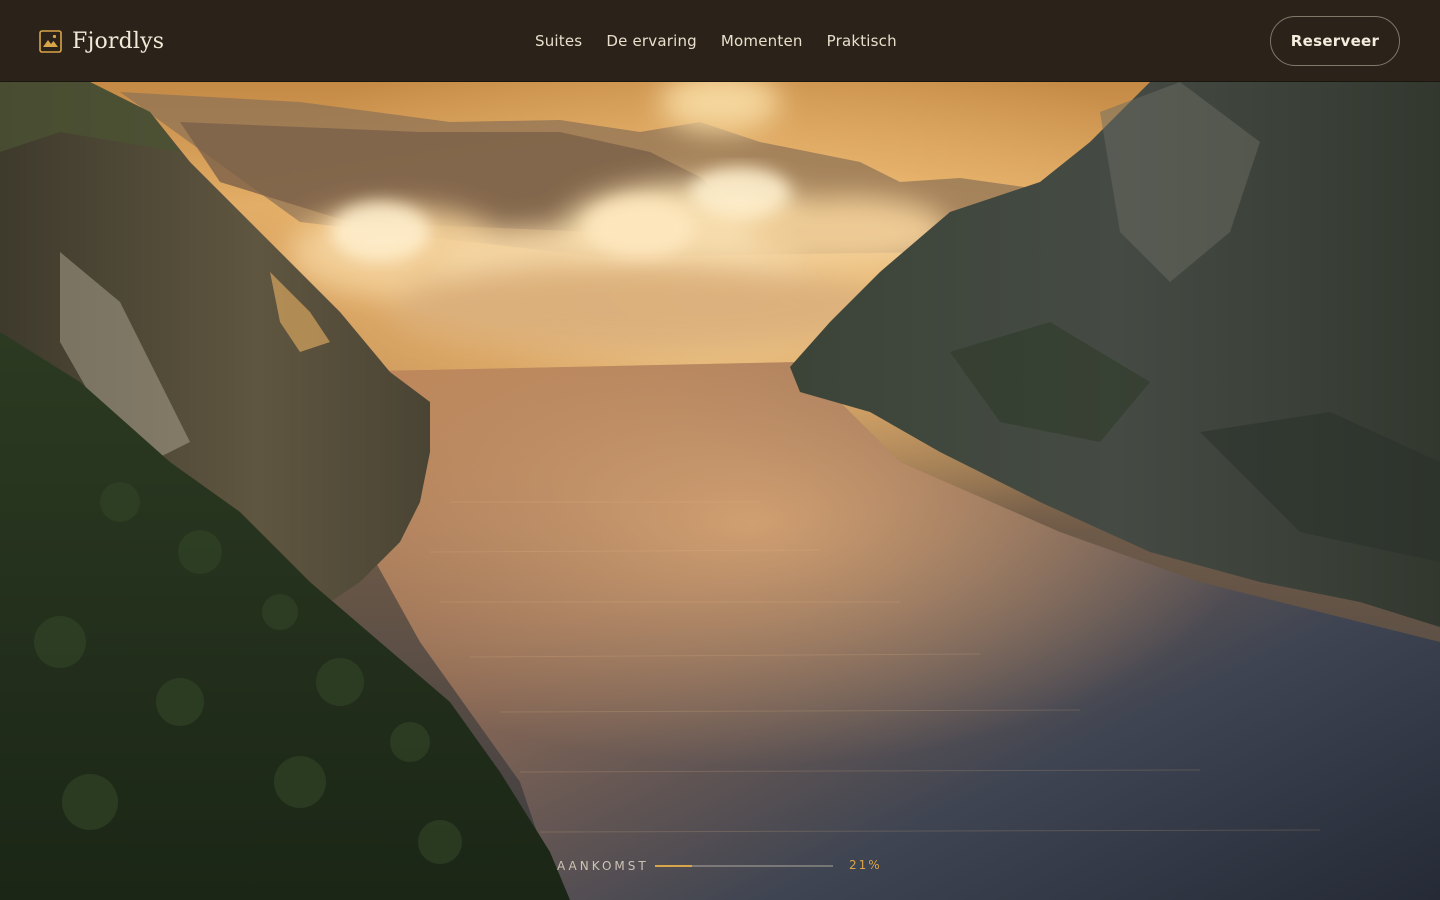  I want to click on nav-link-praktisch: Praktisch, so click(862, 41).